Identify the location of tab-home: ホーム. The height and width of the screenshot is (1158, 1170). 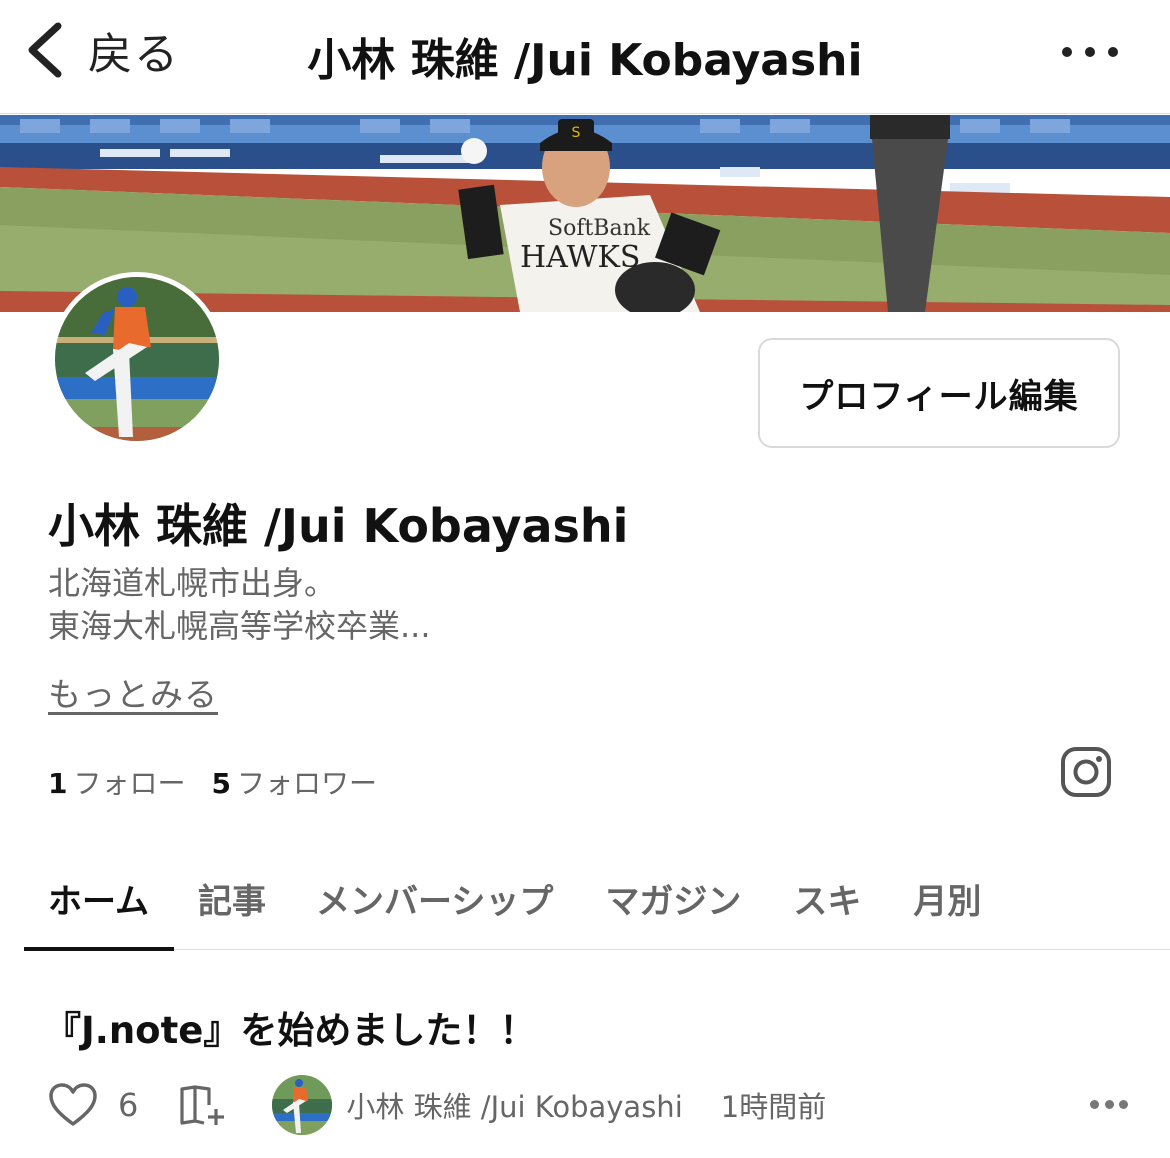
(99, 898).